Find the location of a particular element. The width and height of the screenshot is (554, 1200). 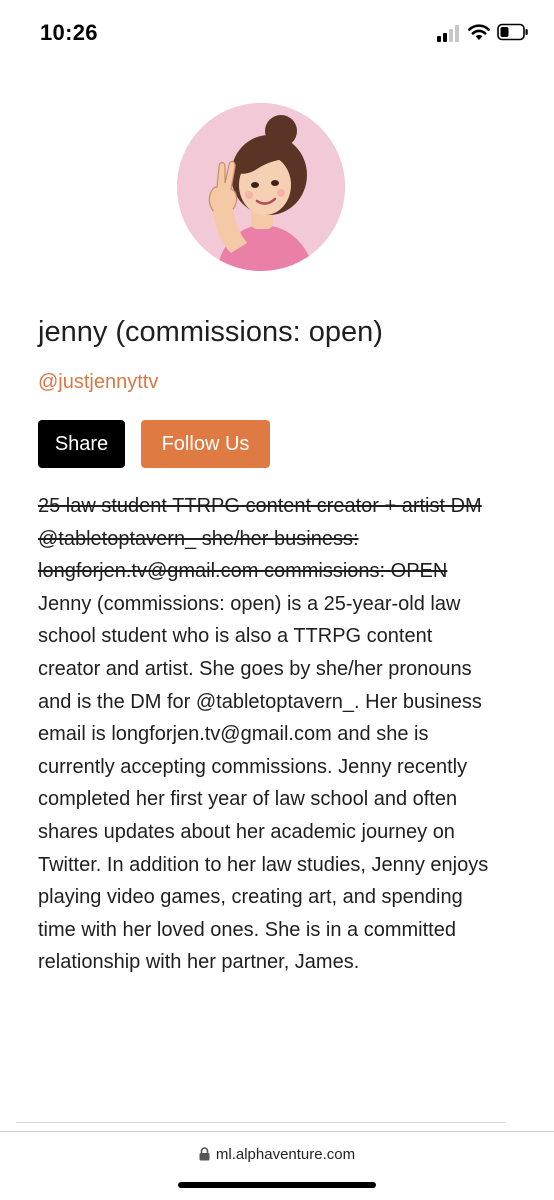

address-bar: ml.alphaventure.com is located at coordinates (277, 1154).